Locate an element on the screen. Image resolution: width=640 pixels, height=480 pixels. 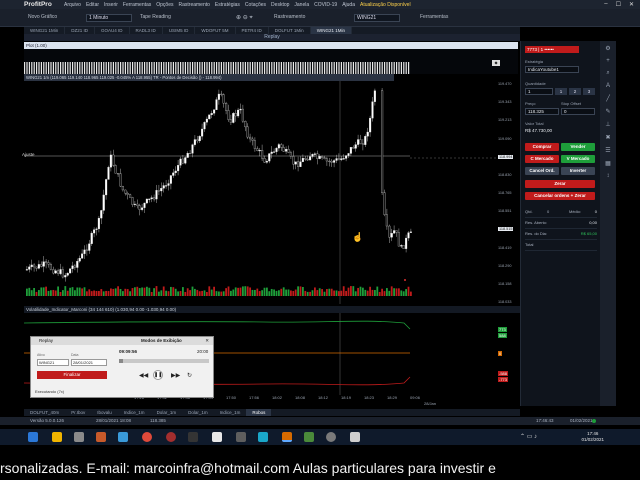
replay-asset-input: WING21 is located at coordinates (53, 362).